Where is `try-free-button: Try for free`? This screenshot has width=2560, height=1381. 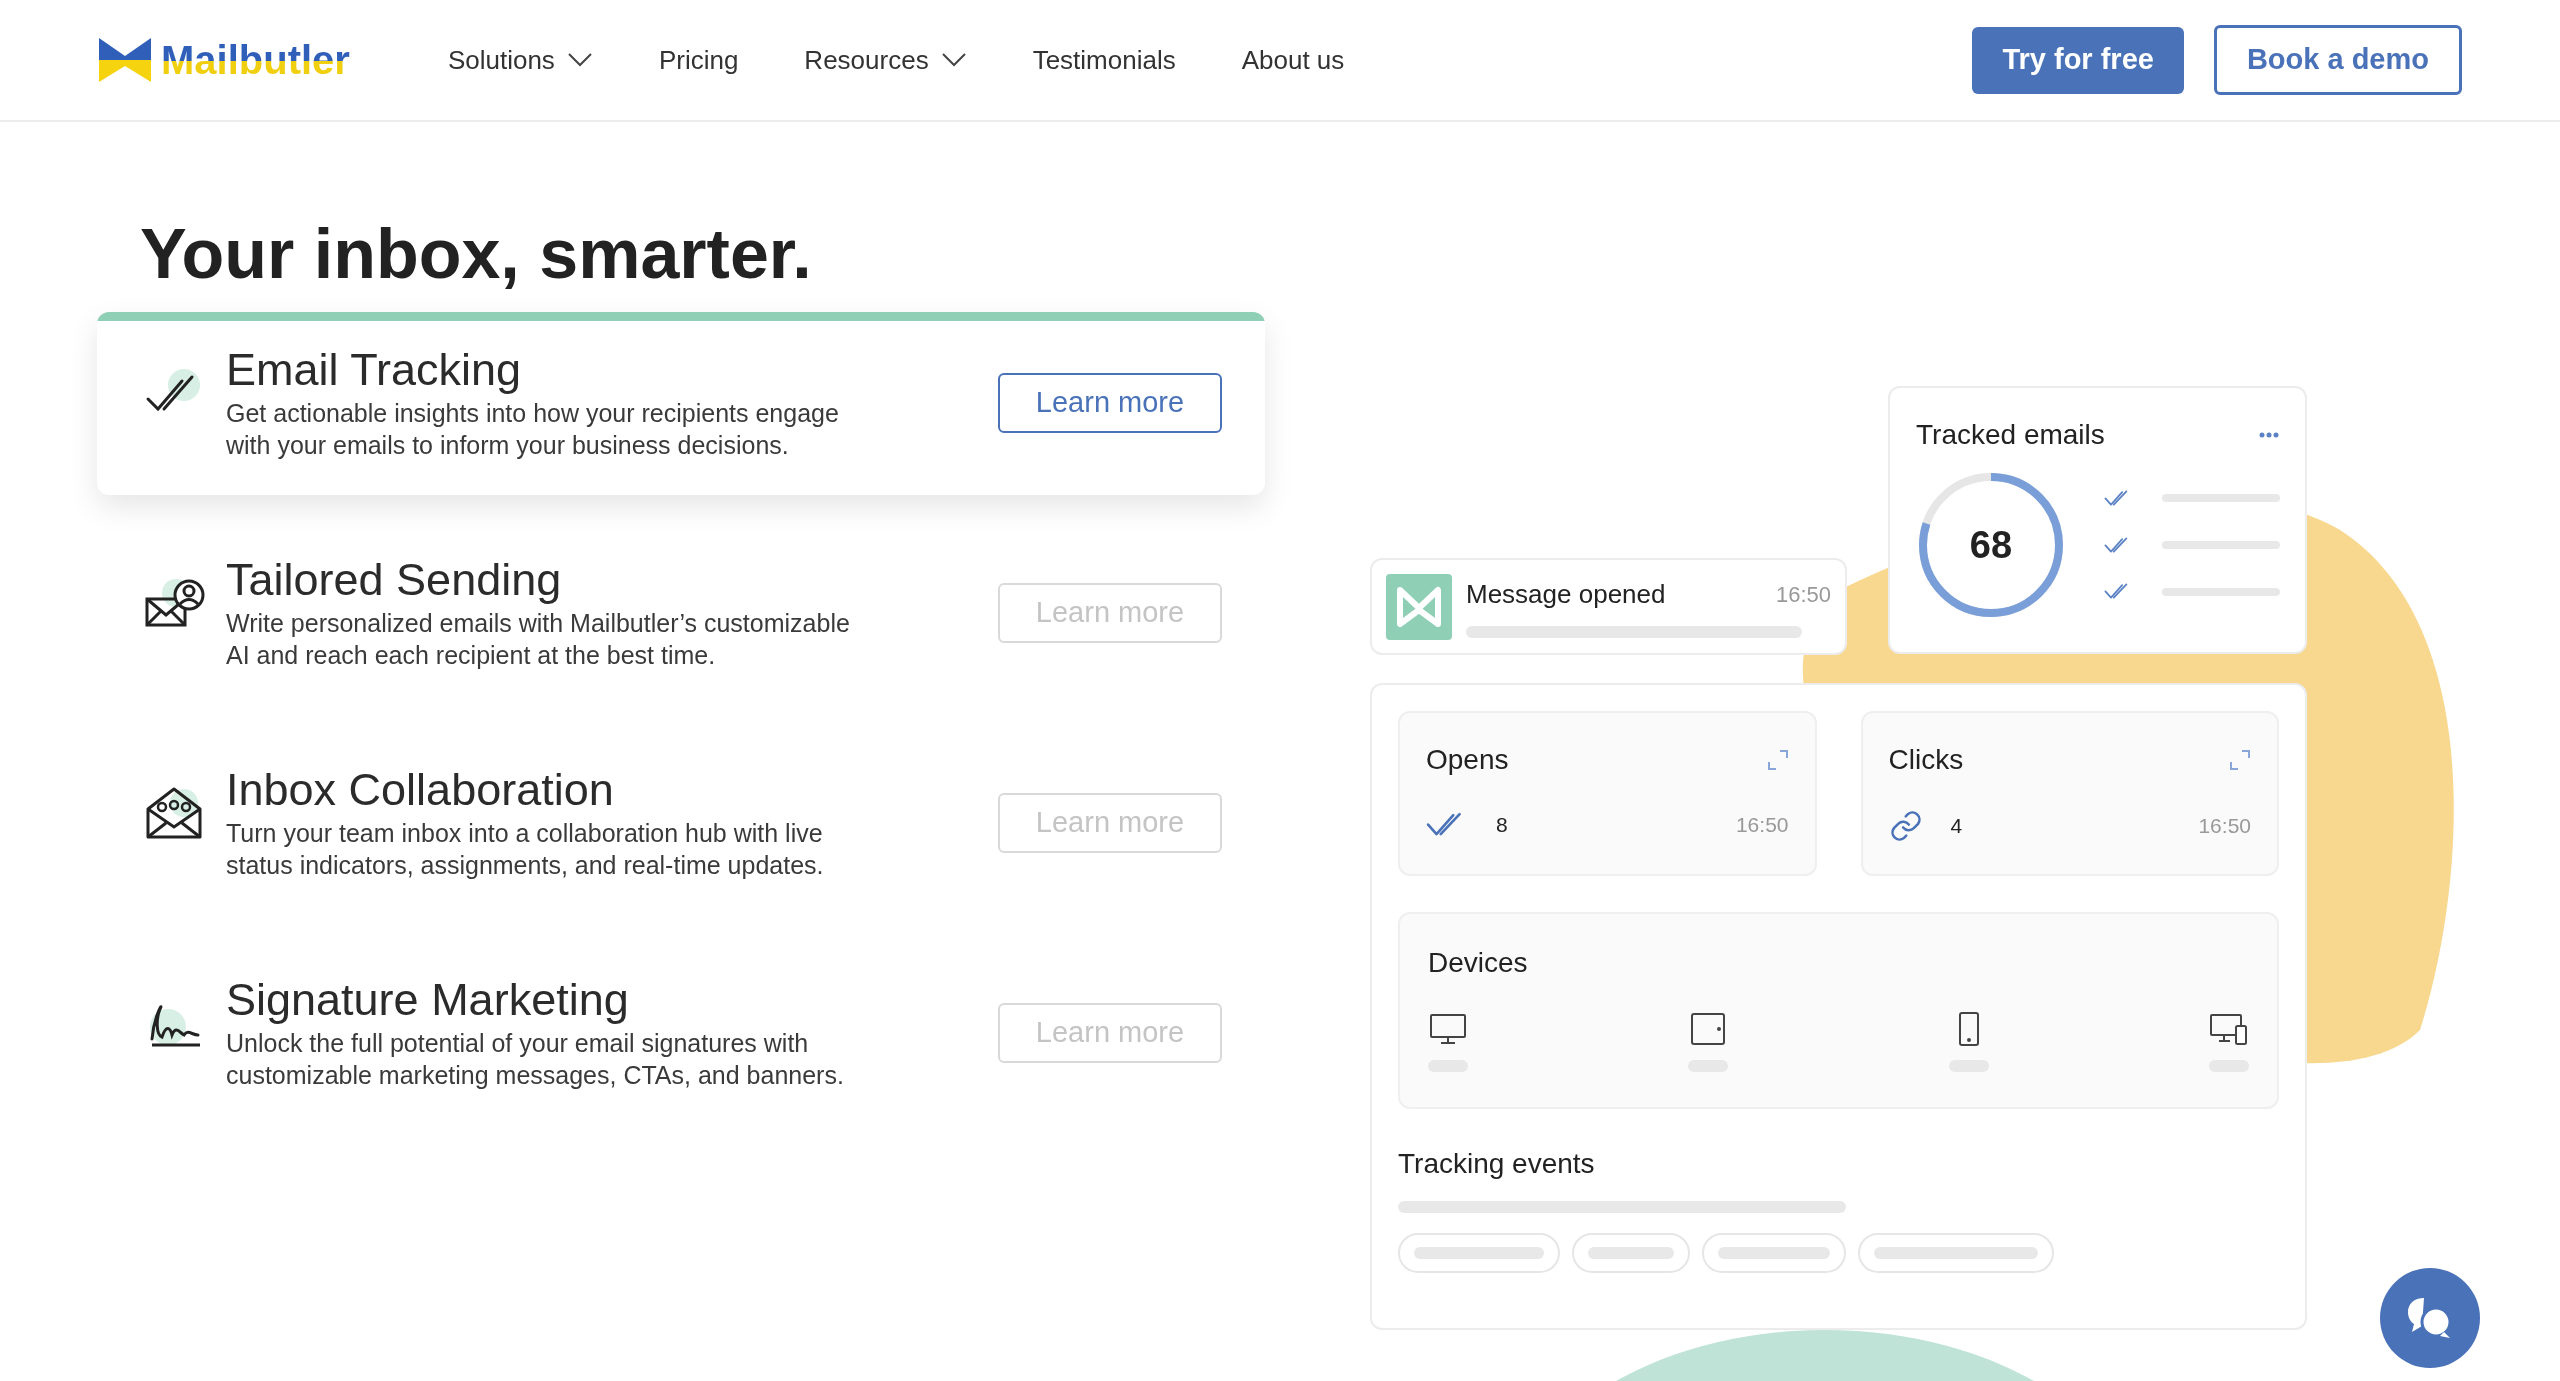
try-free-button: Try for free is located at coordinates (2078, 60).